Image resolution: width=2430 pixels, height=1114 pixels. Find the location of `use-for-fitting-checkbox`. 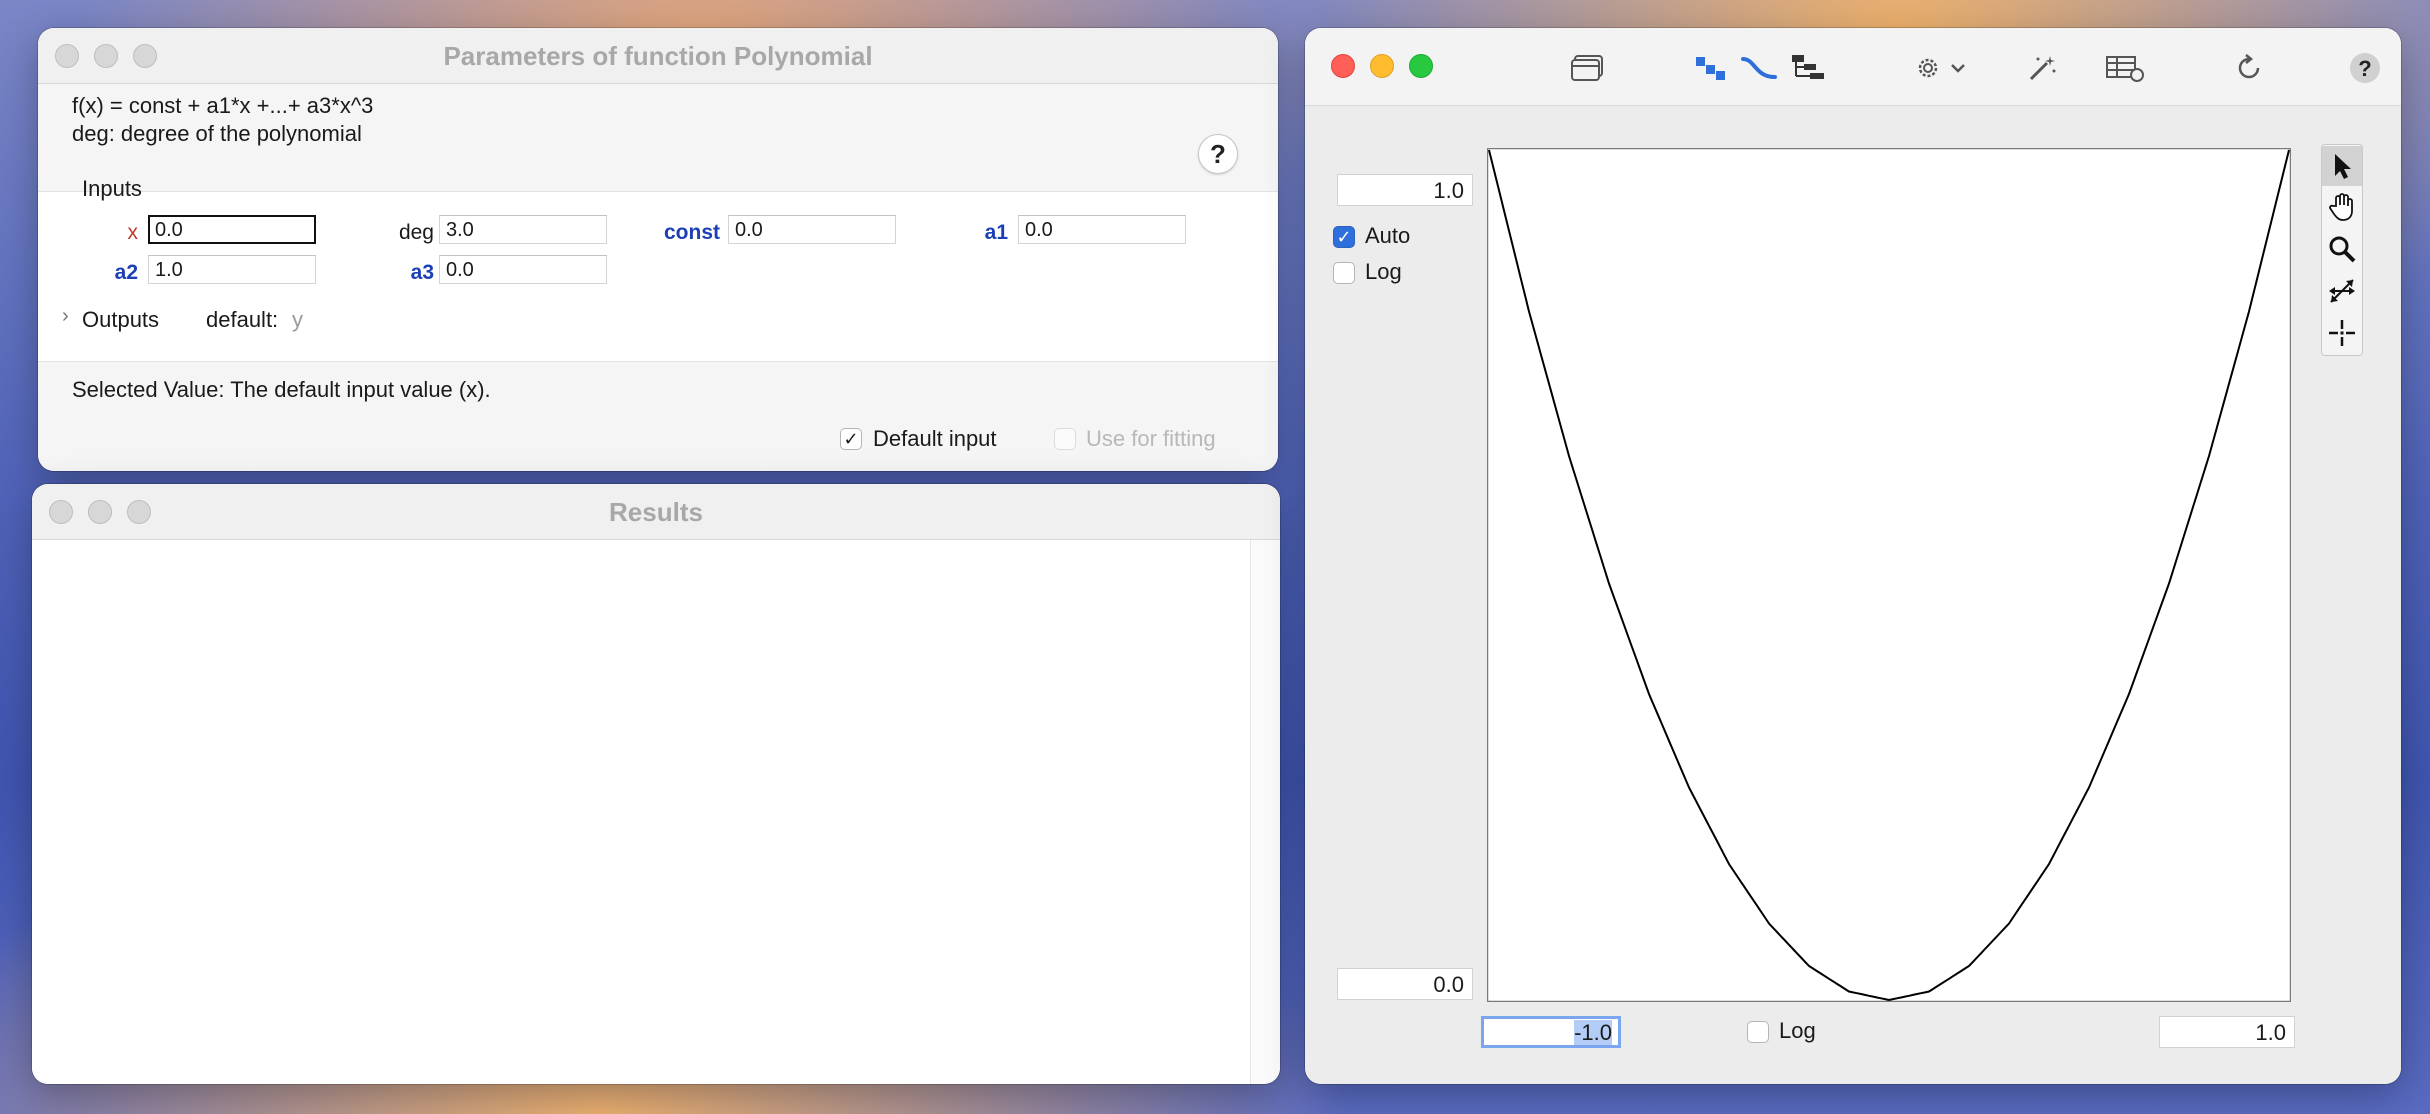

use-for-fitting-checkbox is located at coordinates (1065, 439).